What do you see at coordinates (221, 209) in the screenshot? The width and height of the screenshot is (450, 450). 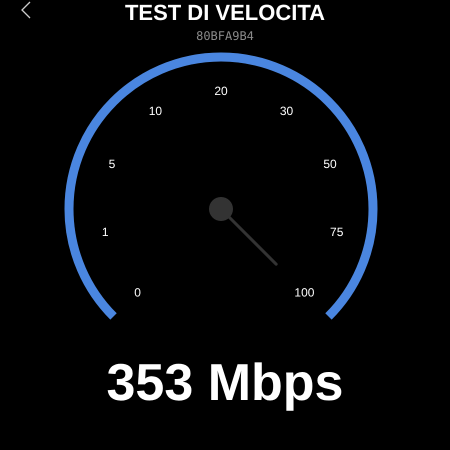 I see `needle-hub` at bounding box center [221, 209].